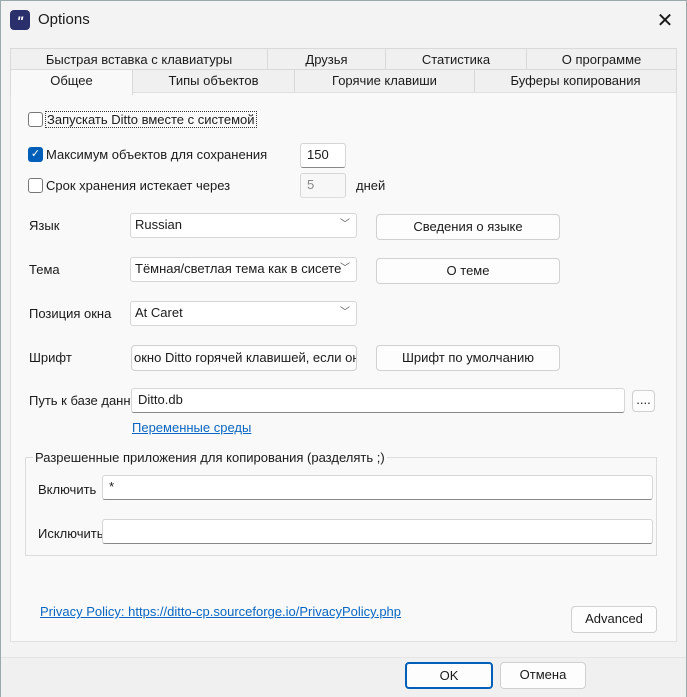  What do you see at coordinates (79, 400) in the screenshot?
I see `db-path-label: Путь к базе данн` at bounding box center [79, 400].